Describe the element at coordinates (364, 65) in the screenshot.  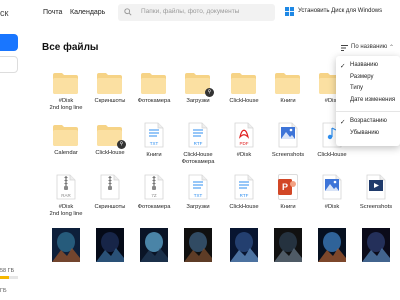
I see `sort-option-sort-by: Названию` at that location.